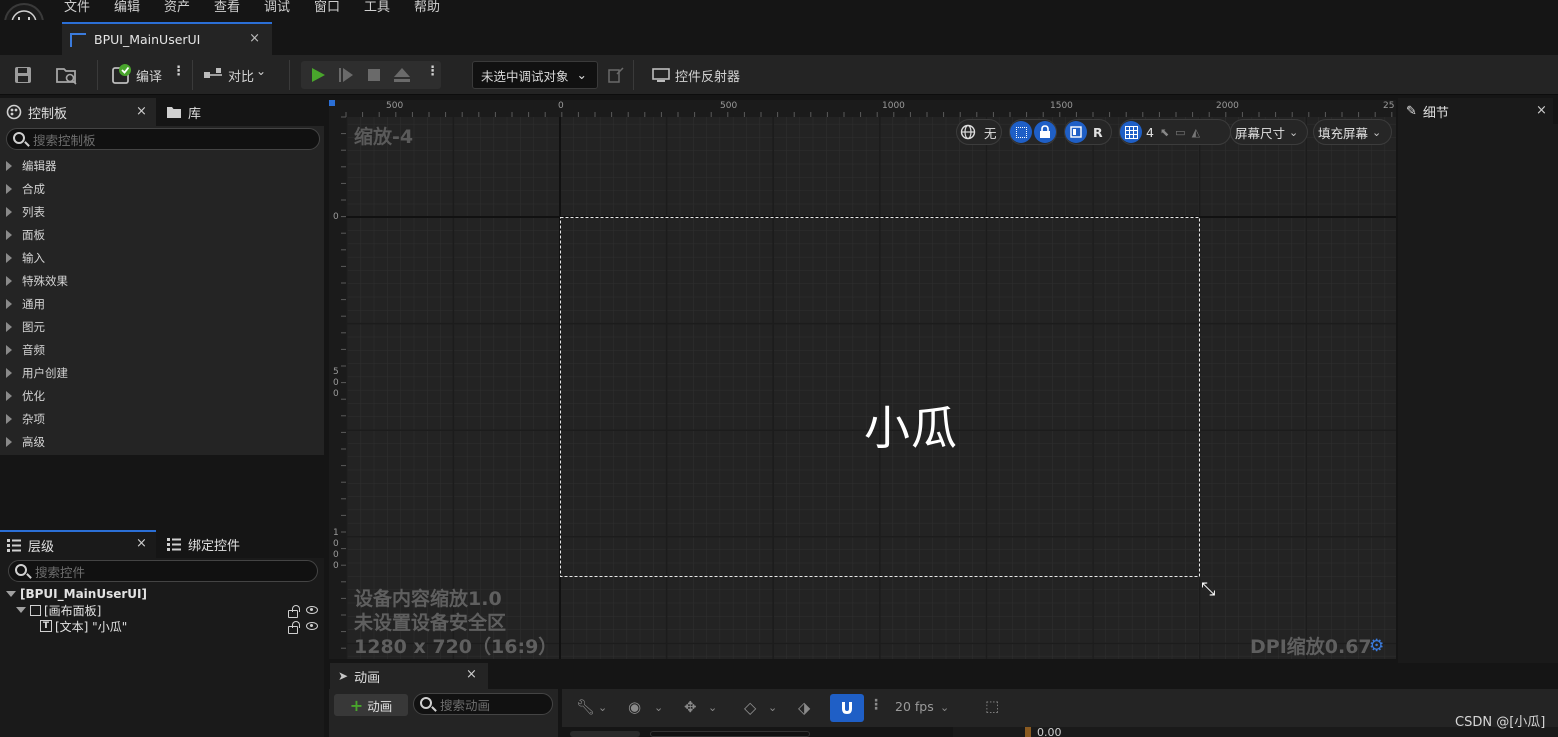 This screenshot has height=737, width=1558. Describe the element at coordinates (661, 75) in the screenshot. I see `widget-reflector-icon` at that location.